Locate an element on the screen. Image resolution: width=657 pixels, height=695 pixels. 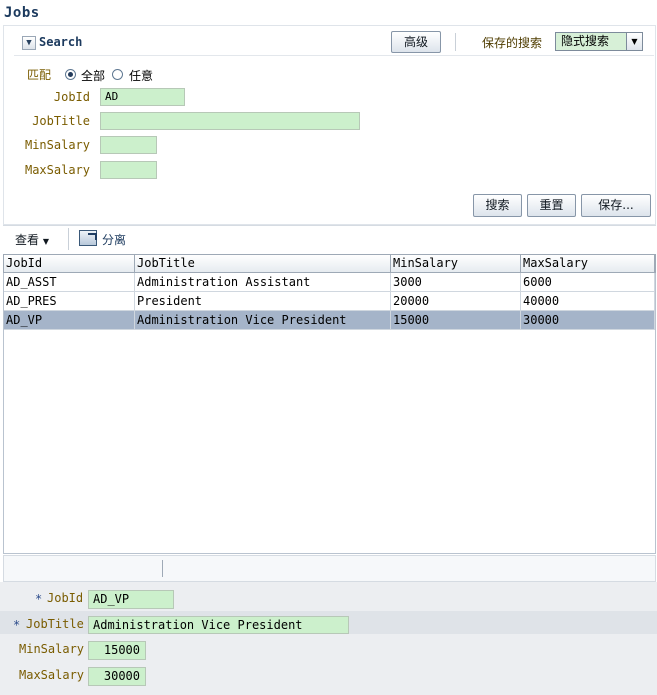
cell-minsalary: 3000 is located at coordinates (456, 282).